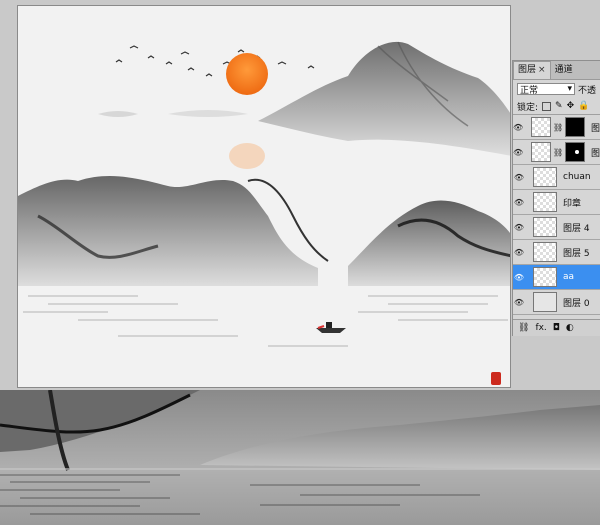  I want to click on birds, so click(215, 61).